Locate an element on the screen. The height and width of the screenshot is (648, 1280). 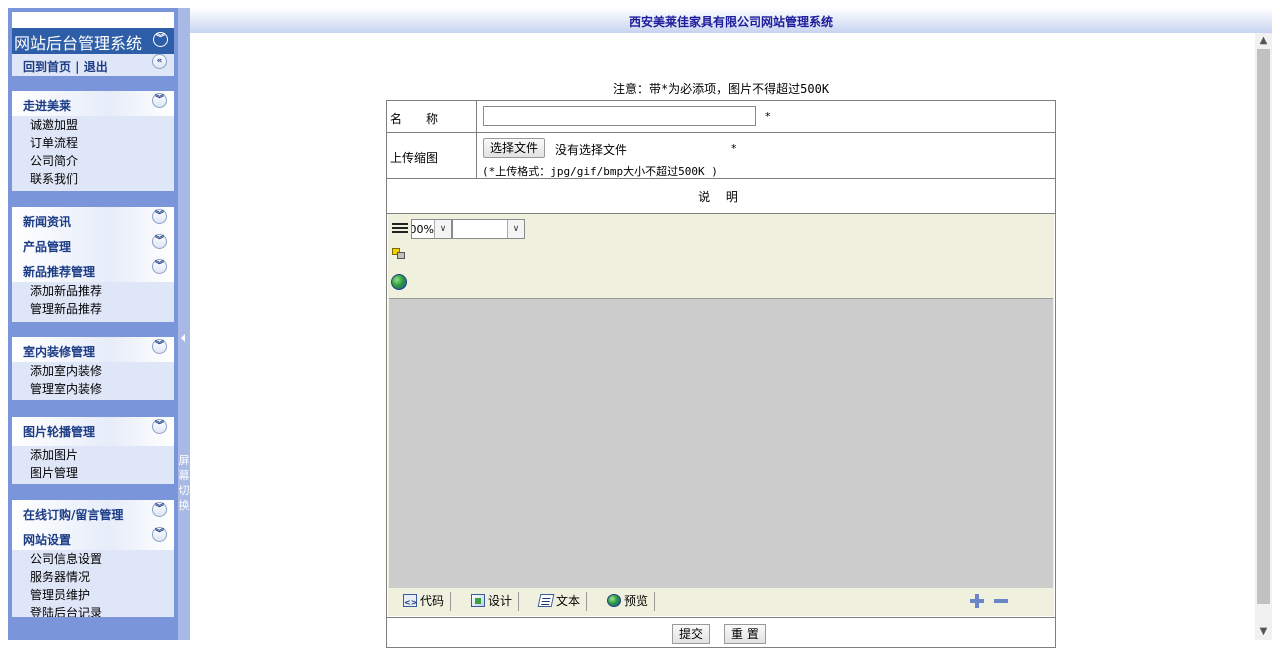
nav-item: 管理室内装修 is located at coordinates (93, 389).